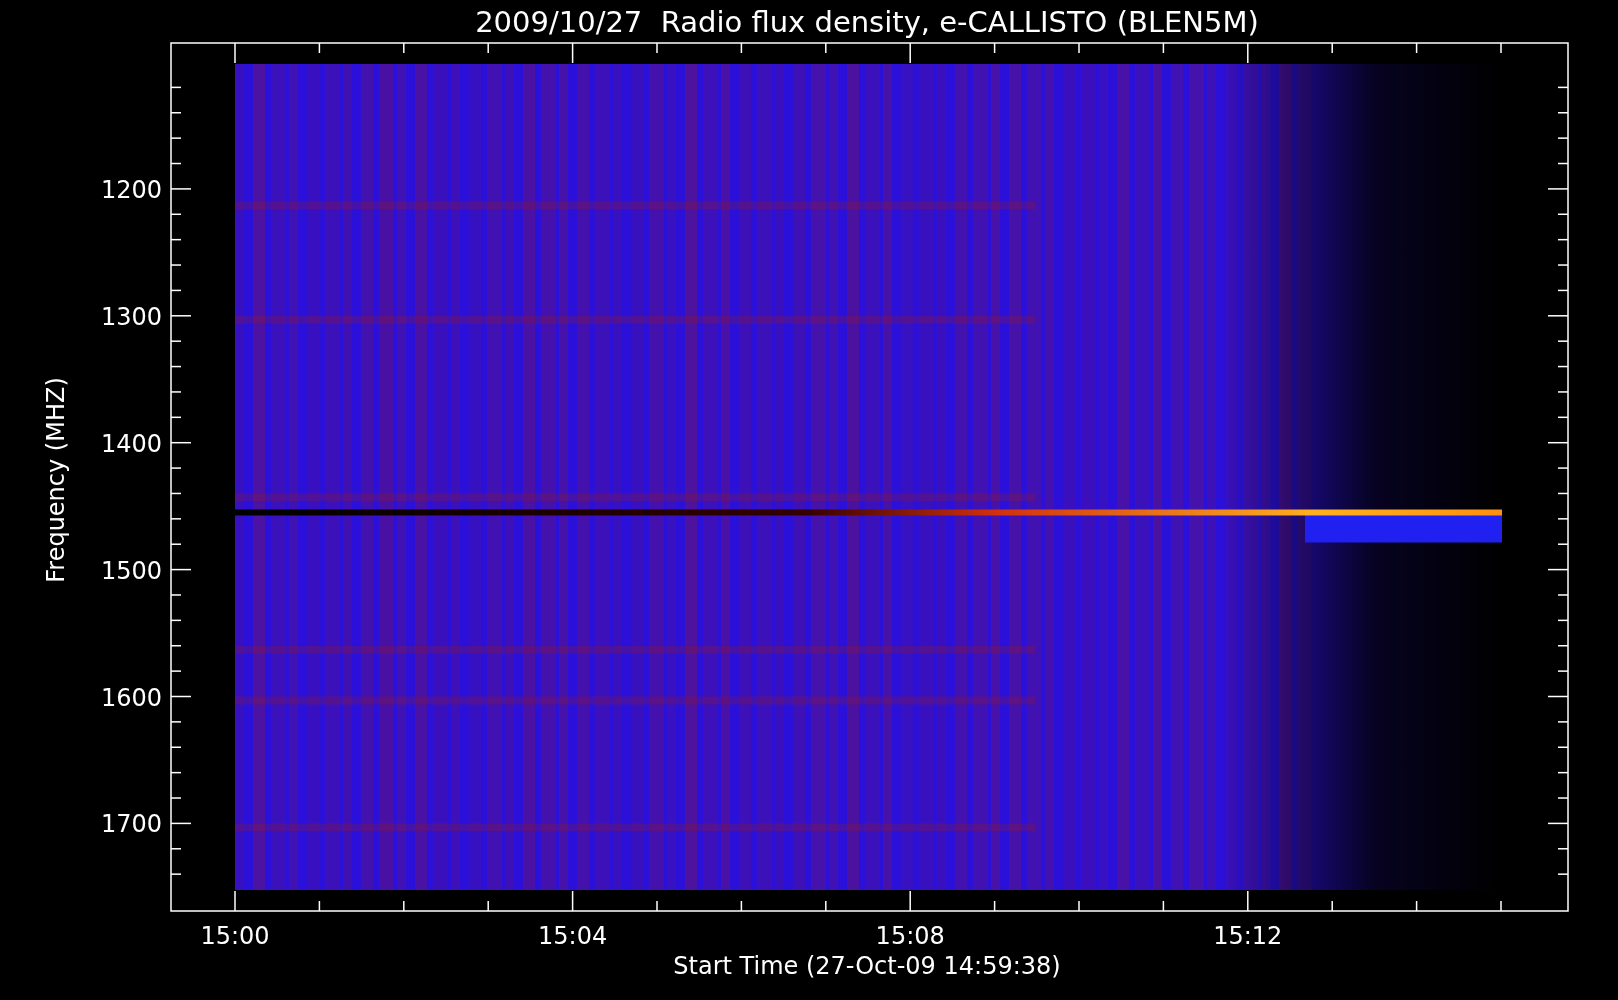  What do you see at coordinates (131, 824) in the screenshot?
I see `y-tick-label: 1700` at bounding box center [131, 824].